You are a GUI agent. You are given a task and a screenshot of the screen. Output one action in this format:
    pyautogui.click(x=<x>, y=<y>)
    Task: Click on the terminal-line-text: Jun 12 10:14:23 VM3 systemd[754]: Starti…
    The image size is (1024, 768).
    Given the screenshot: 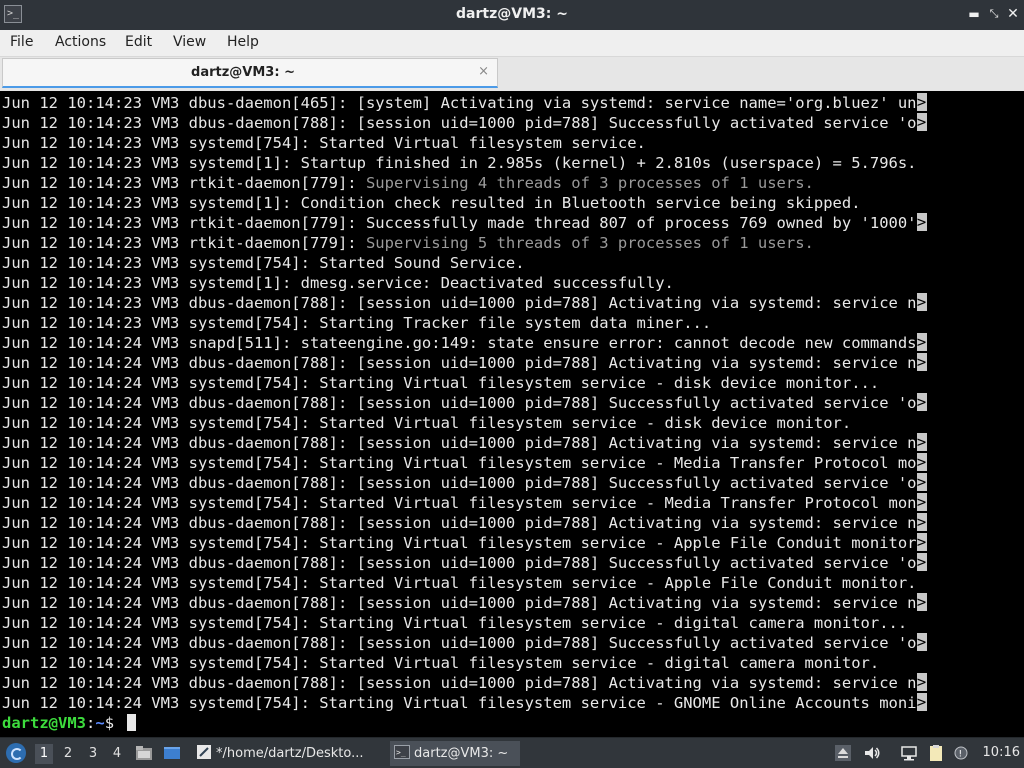 What is the action you would take?
    pyautogui.click(x=357, y=323)
    